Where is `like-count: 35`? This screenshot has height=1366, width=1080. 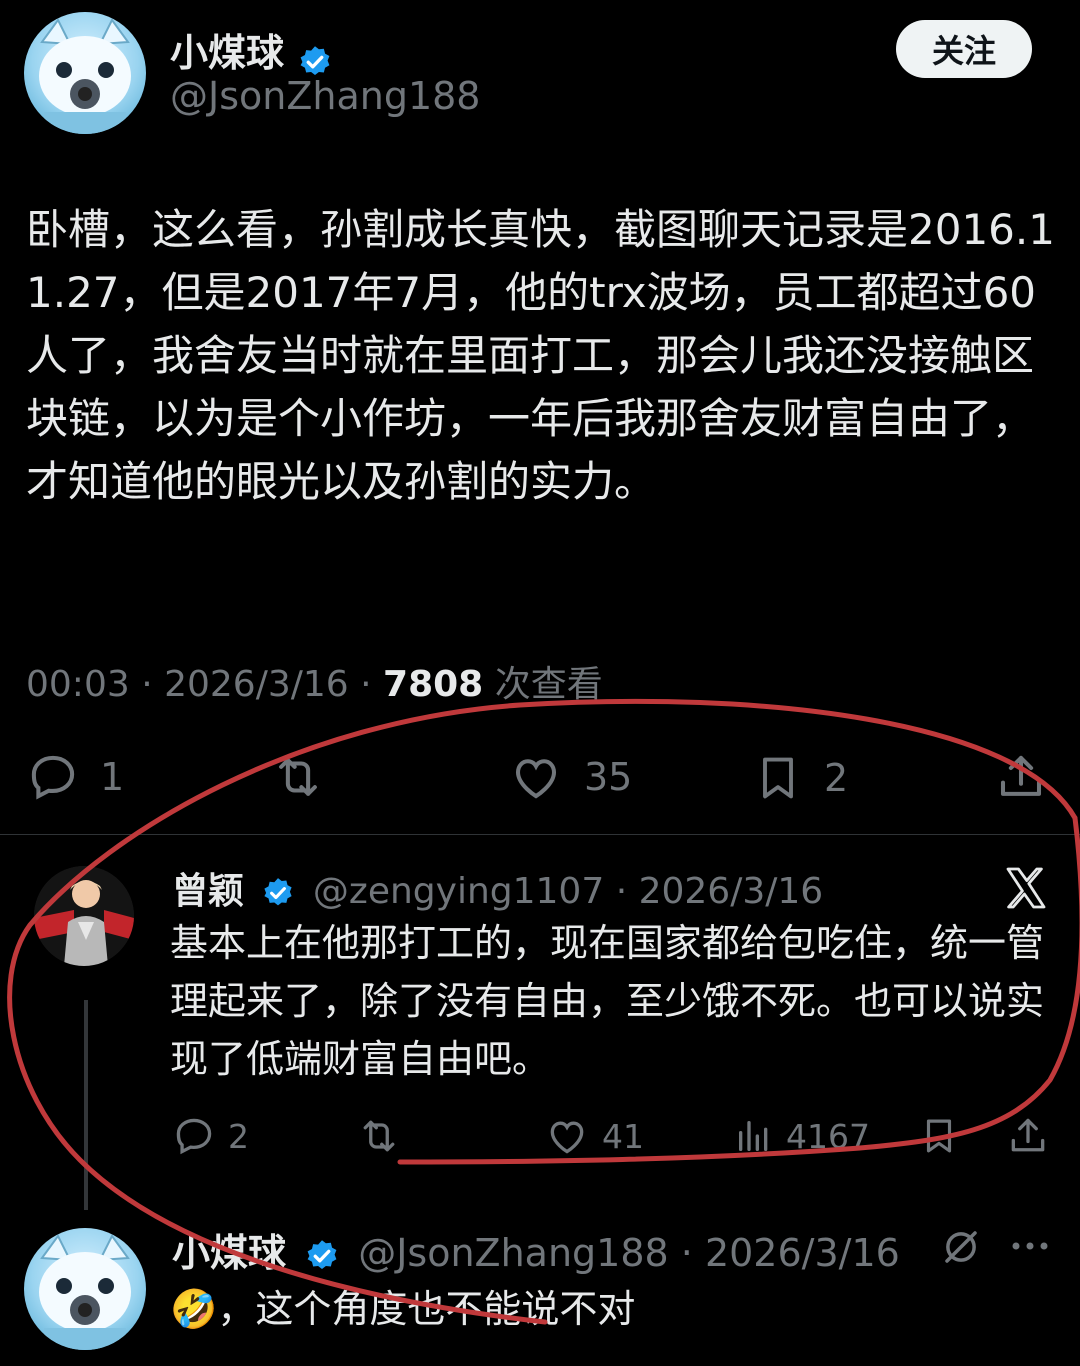 like-count: 35 is located at coordinates (608, 777).